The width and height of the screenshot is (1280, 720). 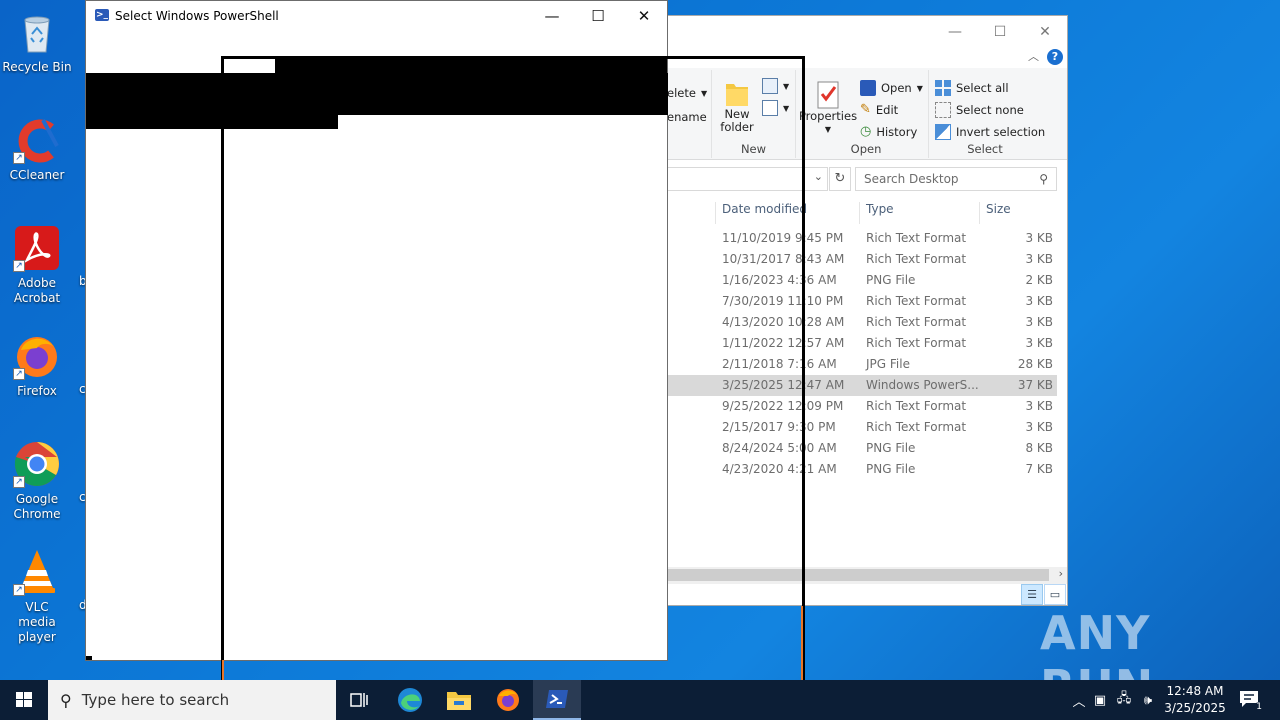 What do you see at coordinates (1148, 700) in the screenshot?
I see `volume-icon: 🕪` at bounding box center [1148, 700].